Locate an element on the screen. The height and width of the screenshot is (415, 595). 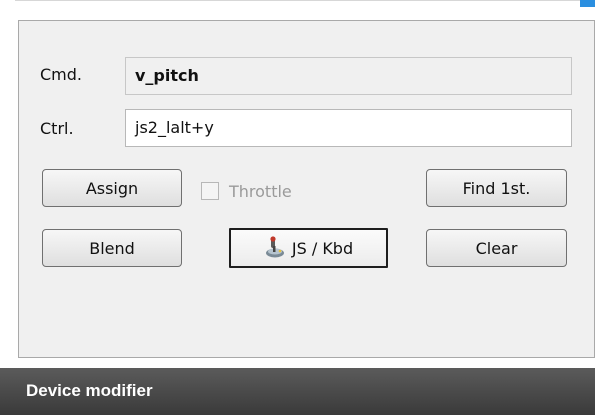
clear-button: Clear is located at coordinates (496, 248).